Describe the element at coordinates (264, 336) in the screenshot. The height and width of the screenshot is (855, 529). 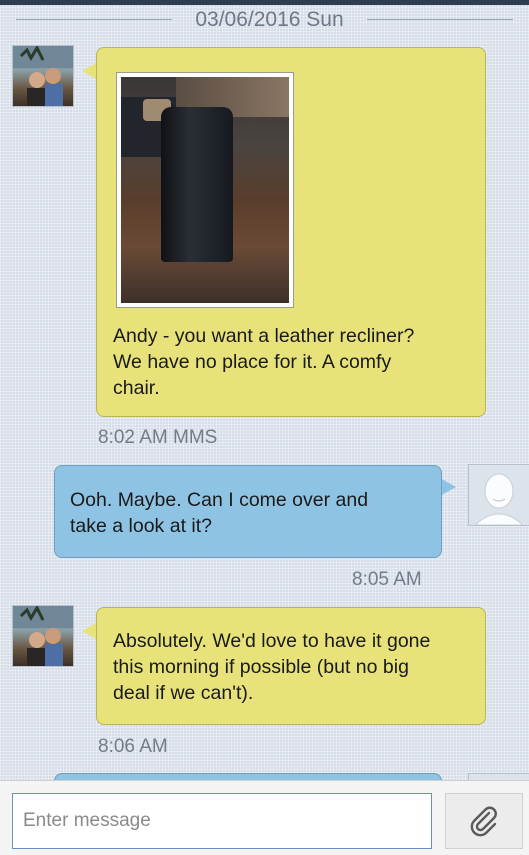
I see `message-line: Andy - you want a leather recliner?` at that location.